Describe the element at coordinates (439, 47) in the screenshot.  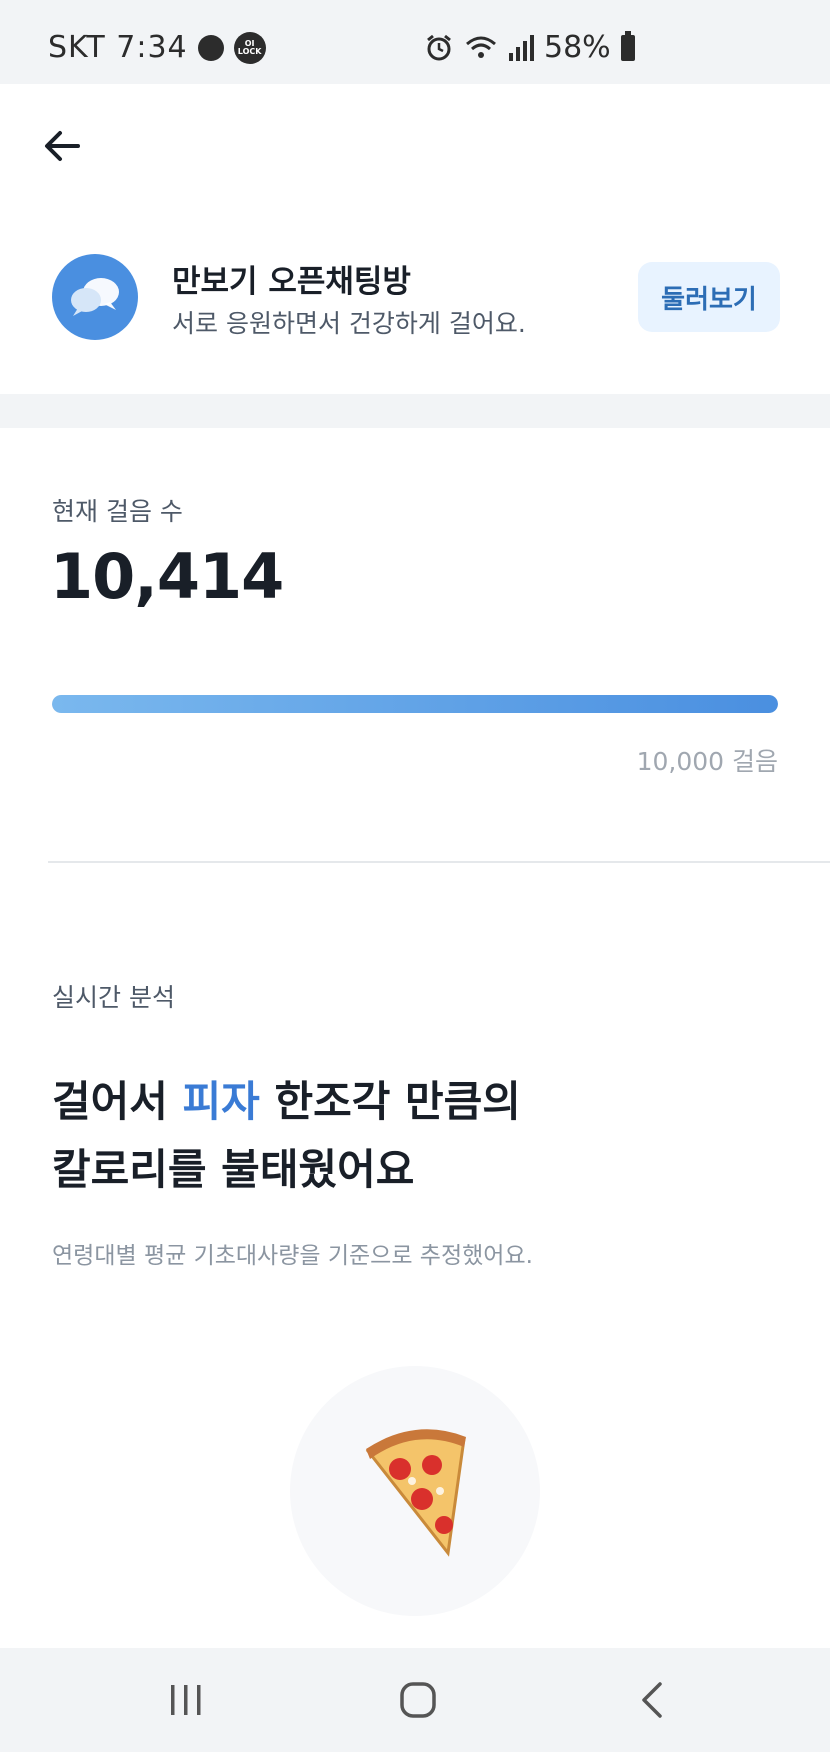
I see `alarm-icon` at that location.